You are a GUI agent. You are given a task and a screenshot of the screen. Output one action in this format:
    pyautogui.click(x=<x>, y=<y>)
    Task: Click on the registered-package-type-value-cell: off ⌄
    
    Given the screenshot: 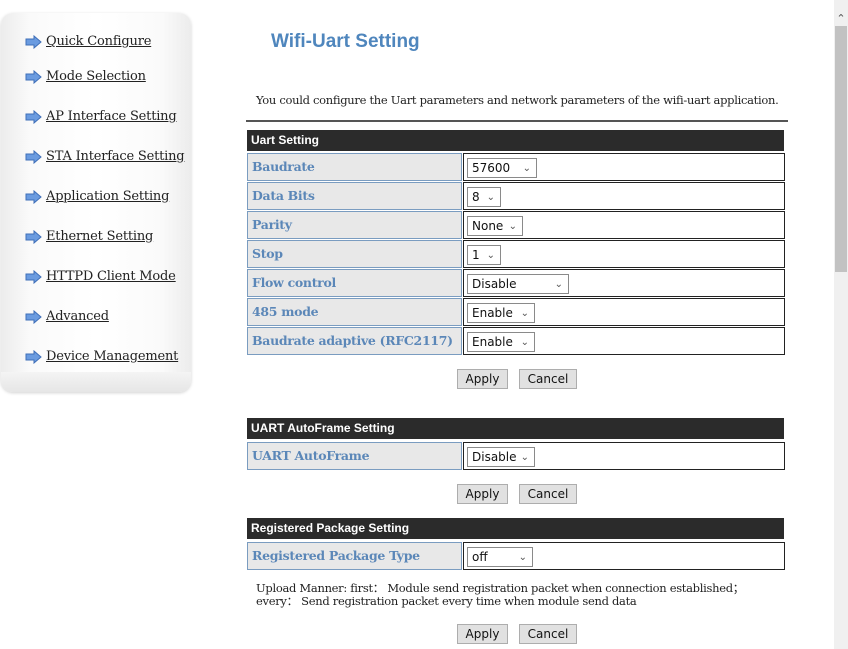 What is the action you would take?
    pyautogui.click(x=624, y=556)
    